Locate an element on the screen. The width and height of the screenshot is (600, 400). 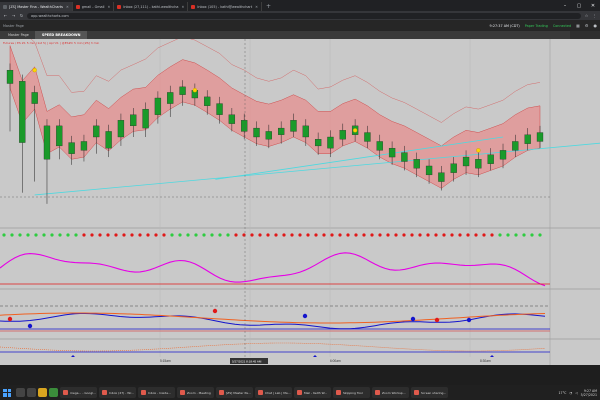
file-explorer-icon is located at coordinates (42, 392).